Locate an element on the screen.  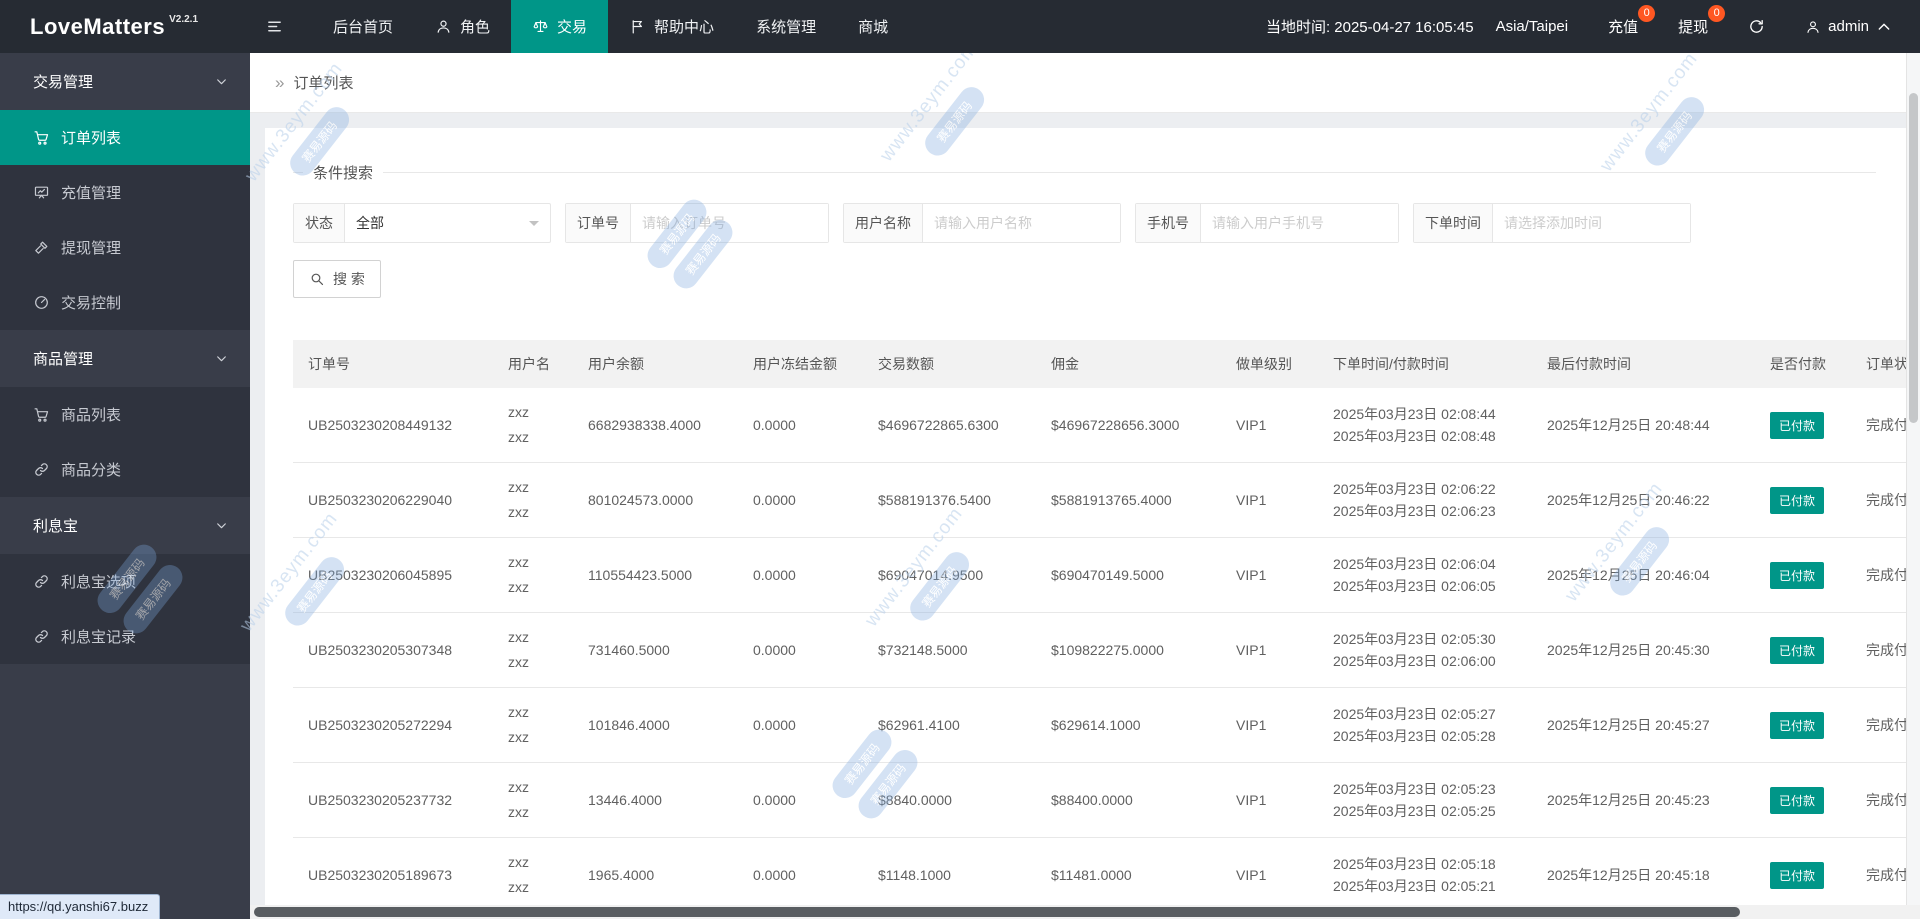
nav-item: 商城 is located at coordinates (873, 26).